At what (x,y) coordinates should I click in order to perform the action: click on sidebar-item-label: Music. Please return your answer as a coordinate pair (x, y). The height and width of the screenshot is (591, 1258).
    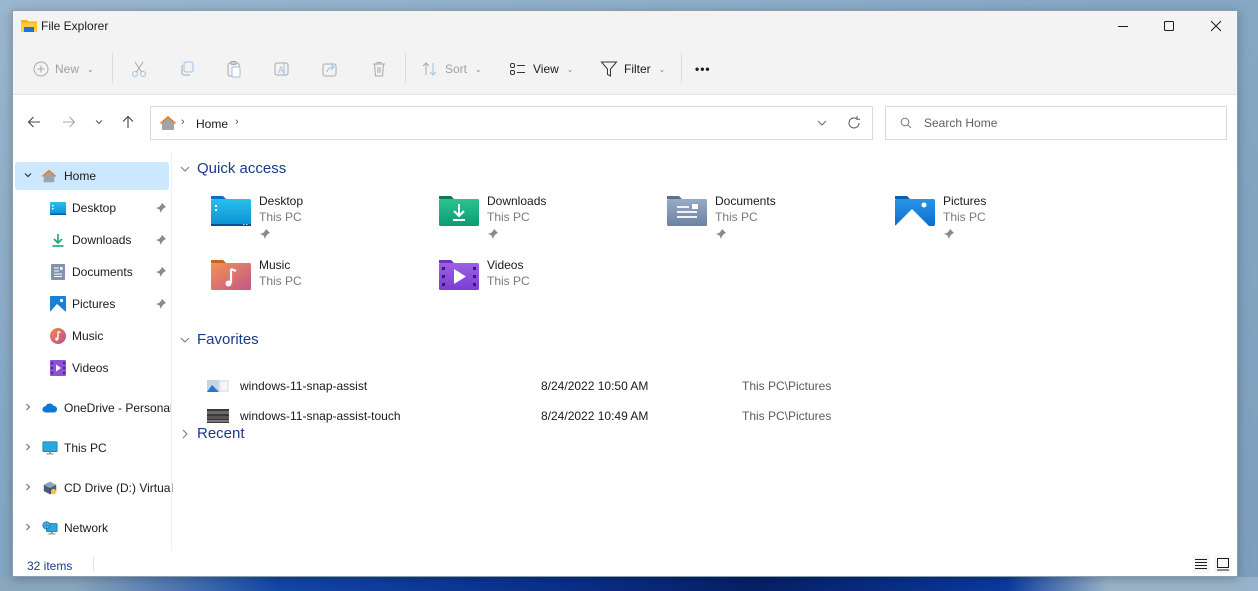
    Looking at the image, I should click on (88, 336).